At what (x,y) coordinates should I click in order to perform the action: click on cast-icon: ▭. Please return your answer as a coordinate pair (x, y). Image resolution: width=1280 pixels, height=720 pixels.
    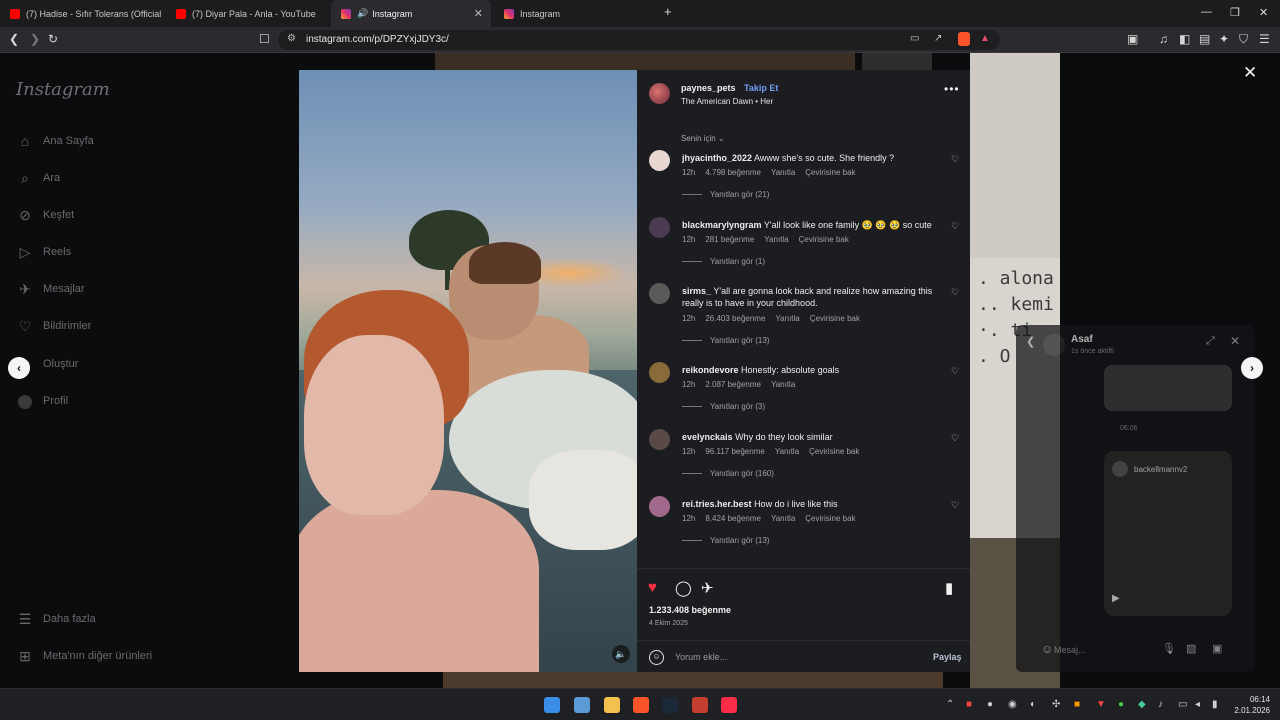
    Looking at the image, I should click on (914, 38).